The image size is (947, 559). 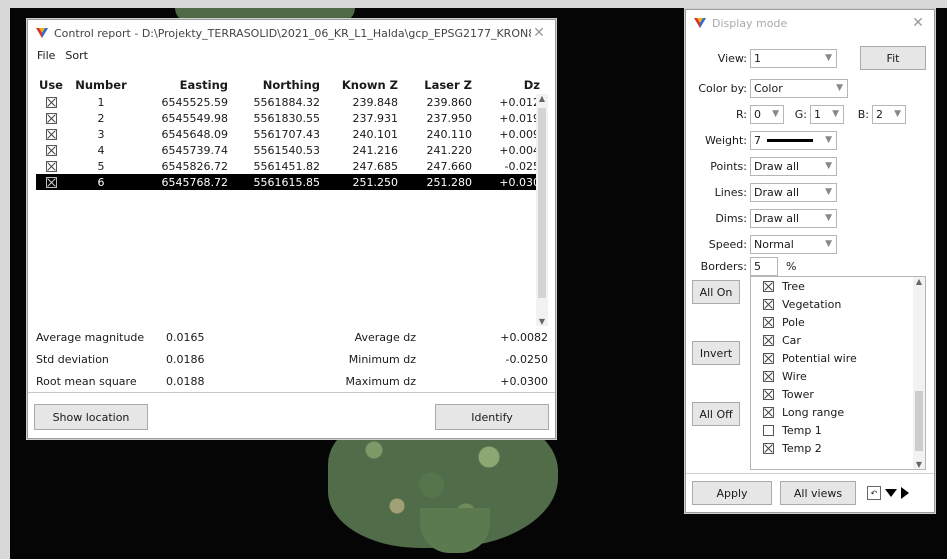 I want to click on list-item: Tree, so click(x=838, y=286).